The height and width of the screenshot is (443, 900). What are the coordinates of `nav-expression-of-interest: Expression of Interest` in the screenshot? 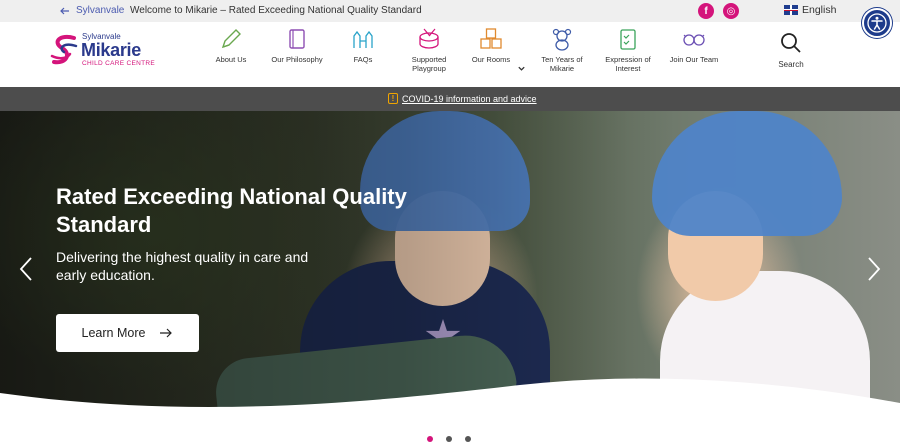 It's located at (628, 49).